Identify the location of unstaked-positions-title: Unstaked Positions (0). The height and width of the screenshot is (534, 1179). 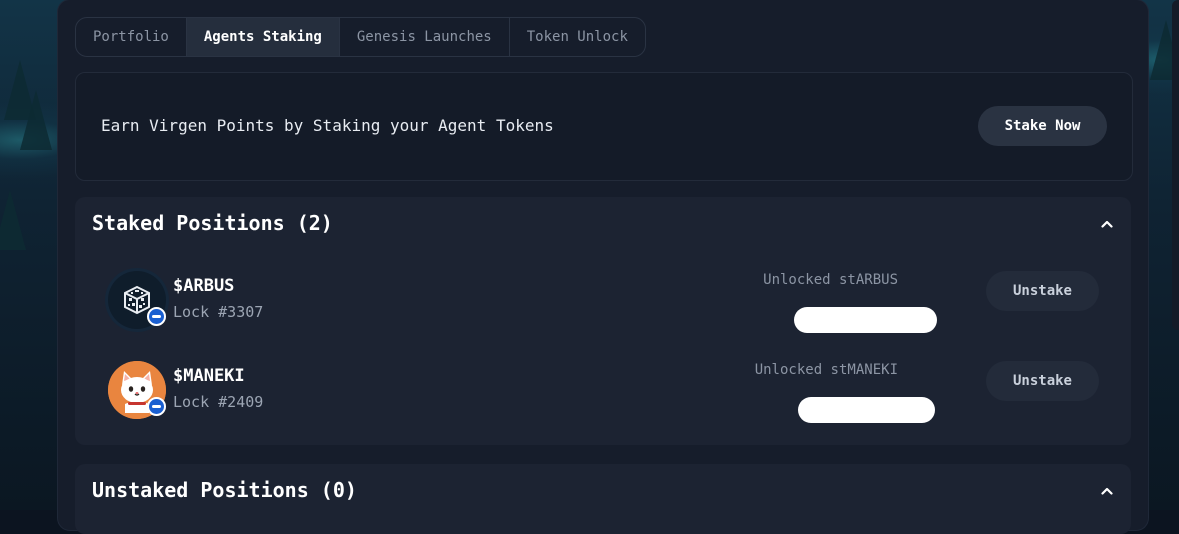
(224, 490).